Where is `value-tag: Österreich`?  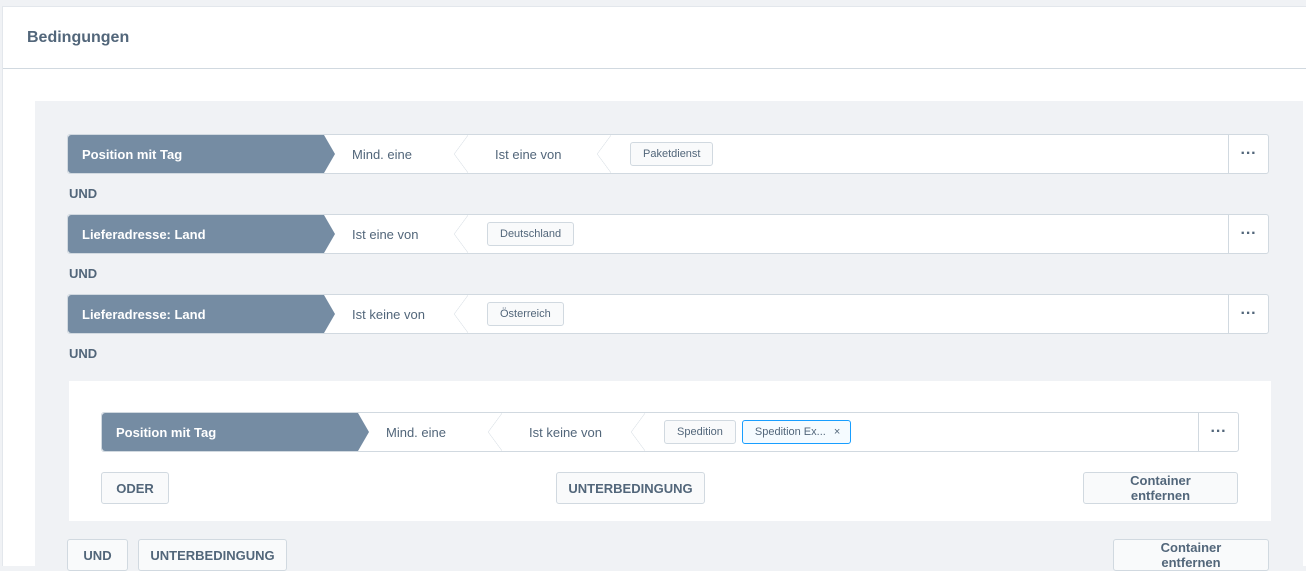 value-tag: Österreich is located at coordinates (525, 314).